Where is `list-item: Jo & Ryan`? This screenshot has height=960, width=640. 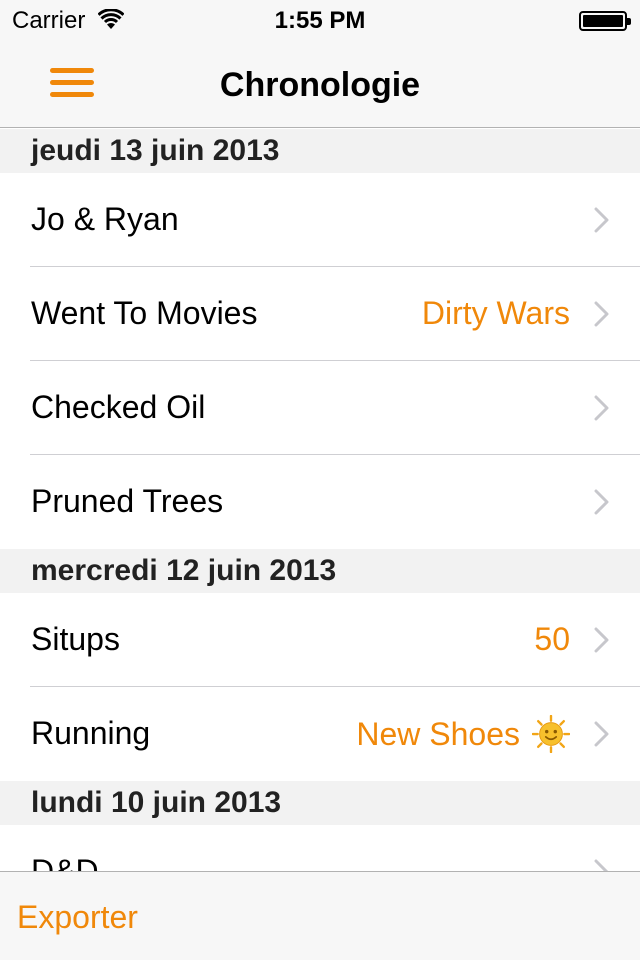
list-item: Jo & Ryan is located at coordinates (320, 220).